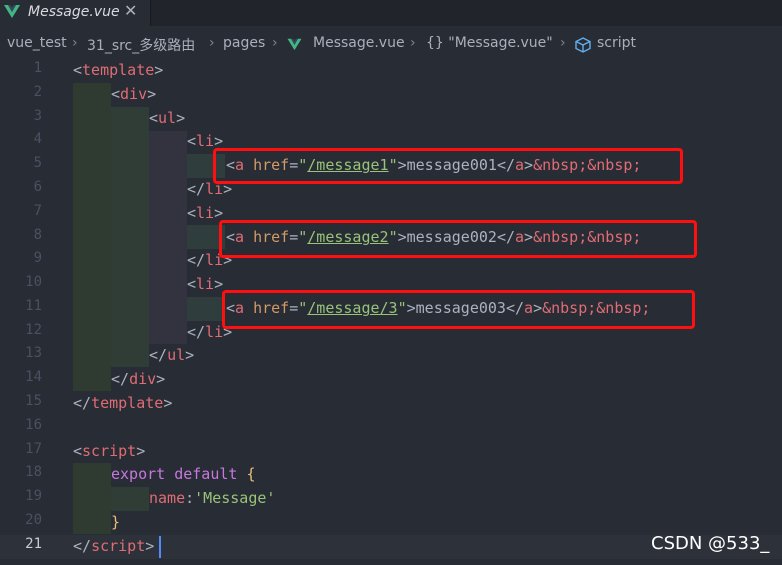 This screenshot has width=782, height=565. What do you see at coordinates (33, 401) in the screenshot?
I see `line-number: 15` at bounding box center [33, 401].